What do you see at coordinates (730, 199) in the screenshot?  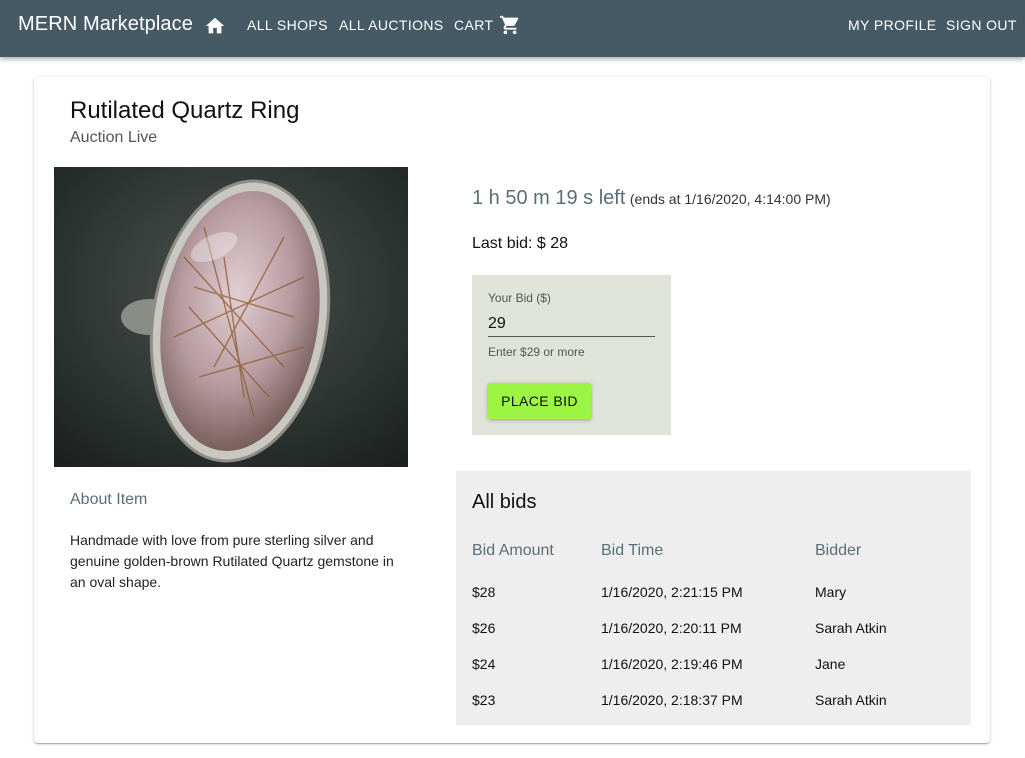 I see `end-time: (ends at 1/16/2020, 4:14:00 PM)` at bounding box center [730, 199].